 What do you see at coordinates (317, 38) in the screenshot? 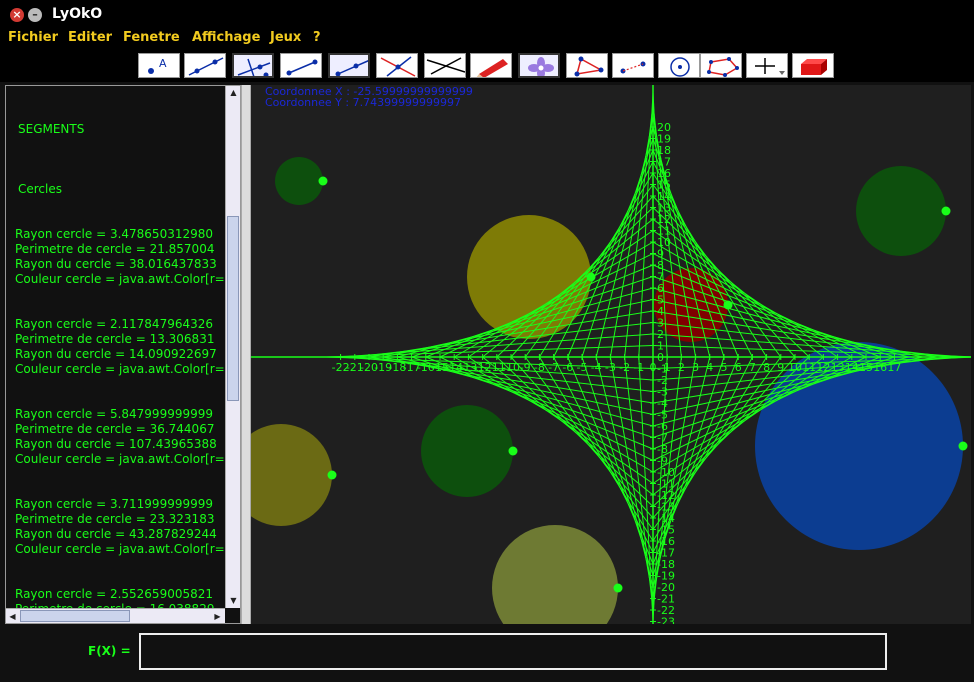
I see `menu-help: ?` at bounding box center [317, 38].